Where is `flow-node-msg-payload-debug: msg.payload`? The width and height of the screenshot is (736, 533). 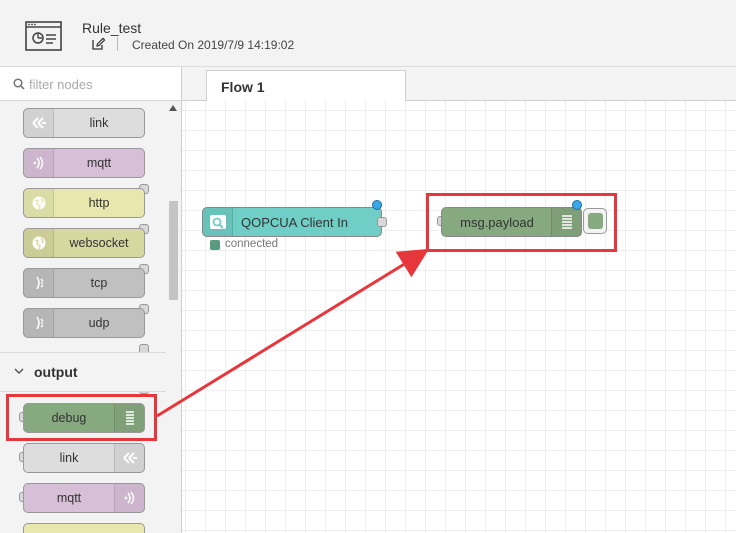
flow-node-msg-payload-debug: msg.payload is located at coordinates (511, 222).